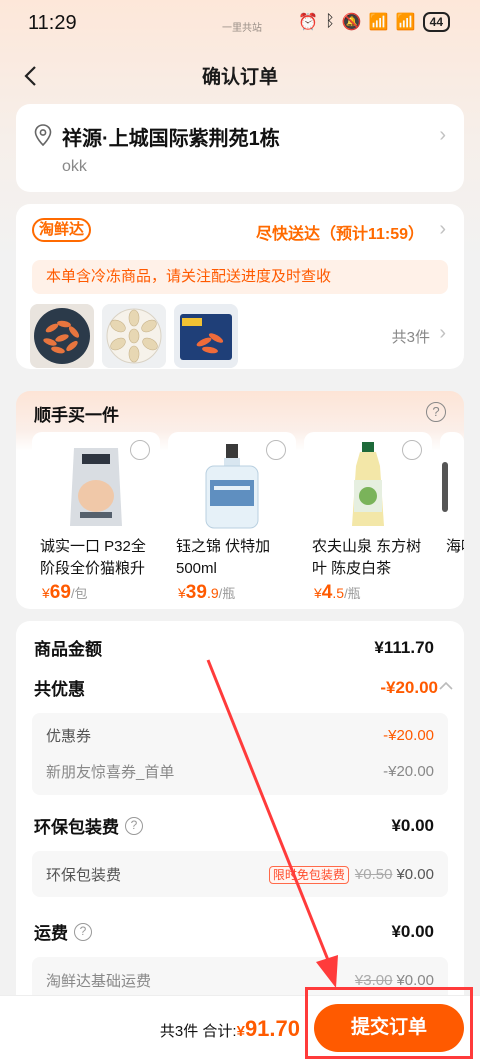 This screenshot has width=480, height=1061. Describe the element at coordinates (368, 484) in the screenshot. I see `tea-bottle-image` at that location.